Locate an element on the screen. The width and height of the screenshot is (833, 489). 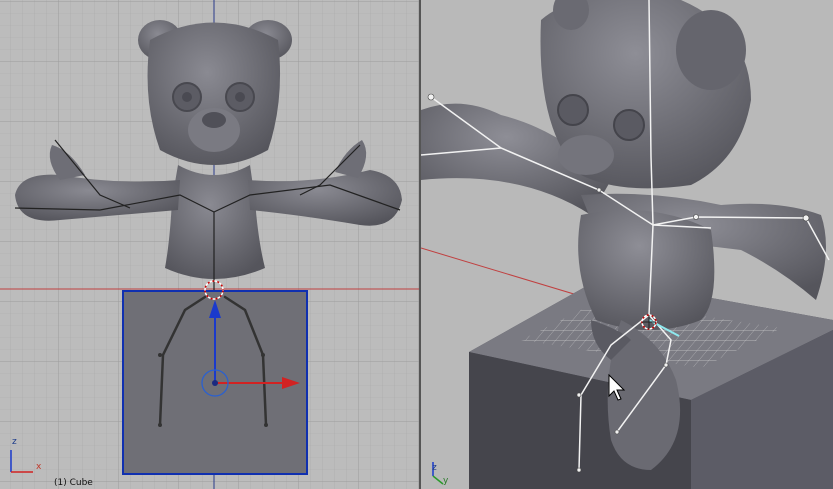
gizmo-z-label-persp: z is located at coordinates (434, 468).